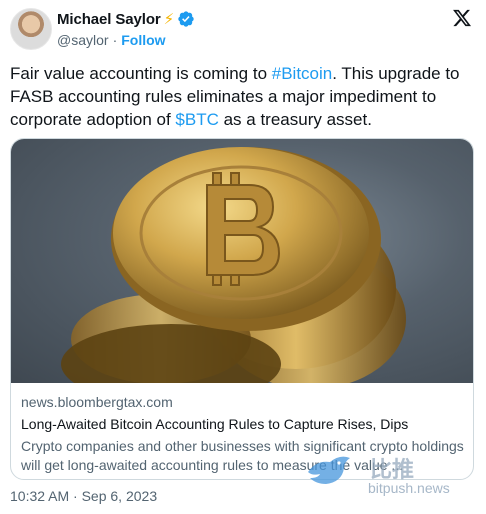  Describe the element at coordinates (143, 40) in the screenshot. I see `follow-button: Follow` at that location.